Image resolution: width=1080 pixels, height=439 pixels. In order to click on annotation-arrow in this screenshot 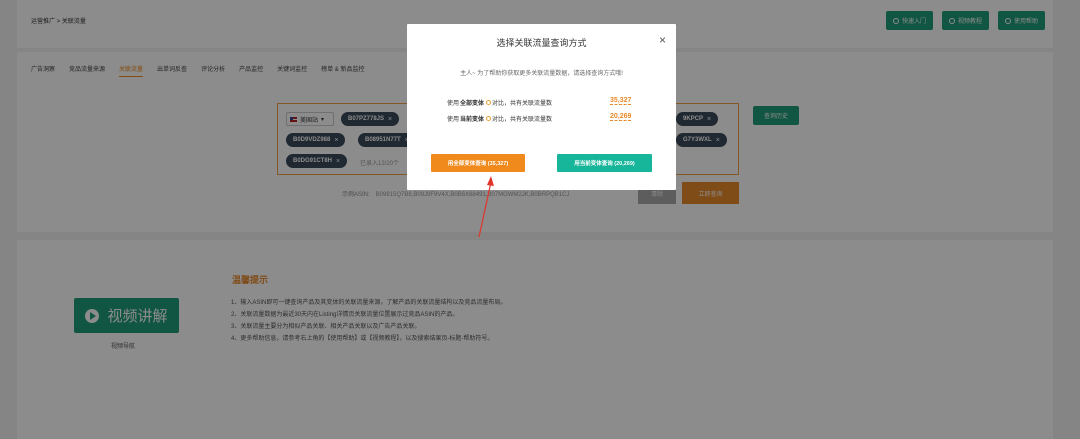, I will do `click(486, 207)`.